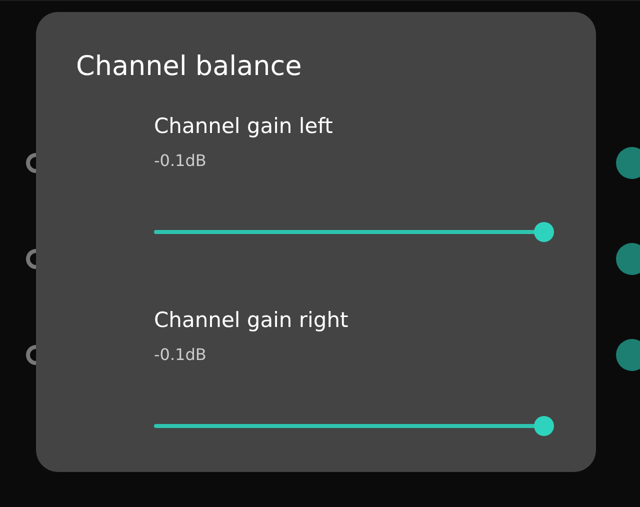 This screenshot has height=507, width=640. What do you see at coordinates (244, 126) in the screenshot?
I see `slider-label: Channel gain left` at bounding box center [244, 126].